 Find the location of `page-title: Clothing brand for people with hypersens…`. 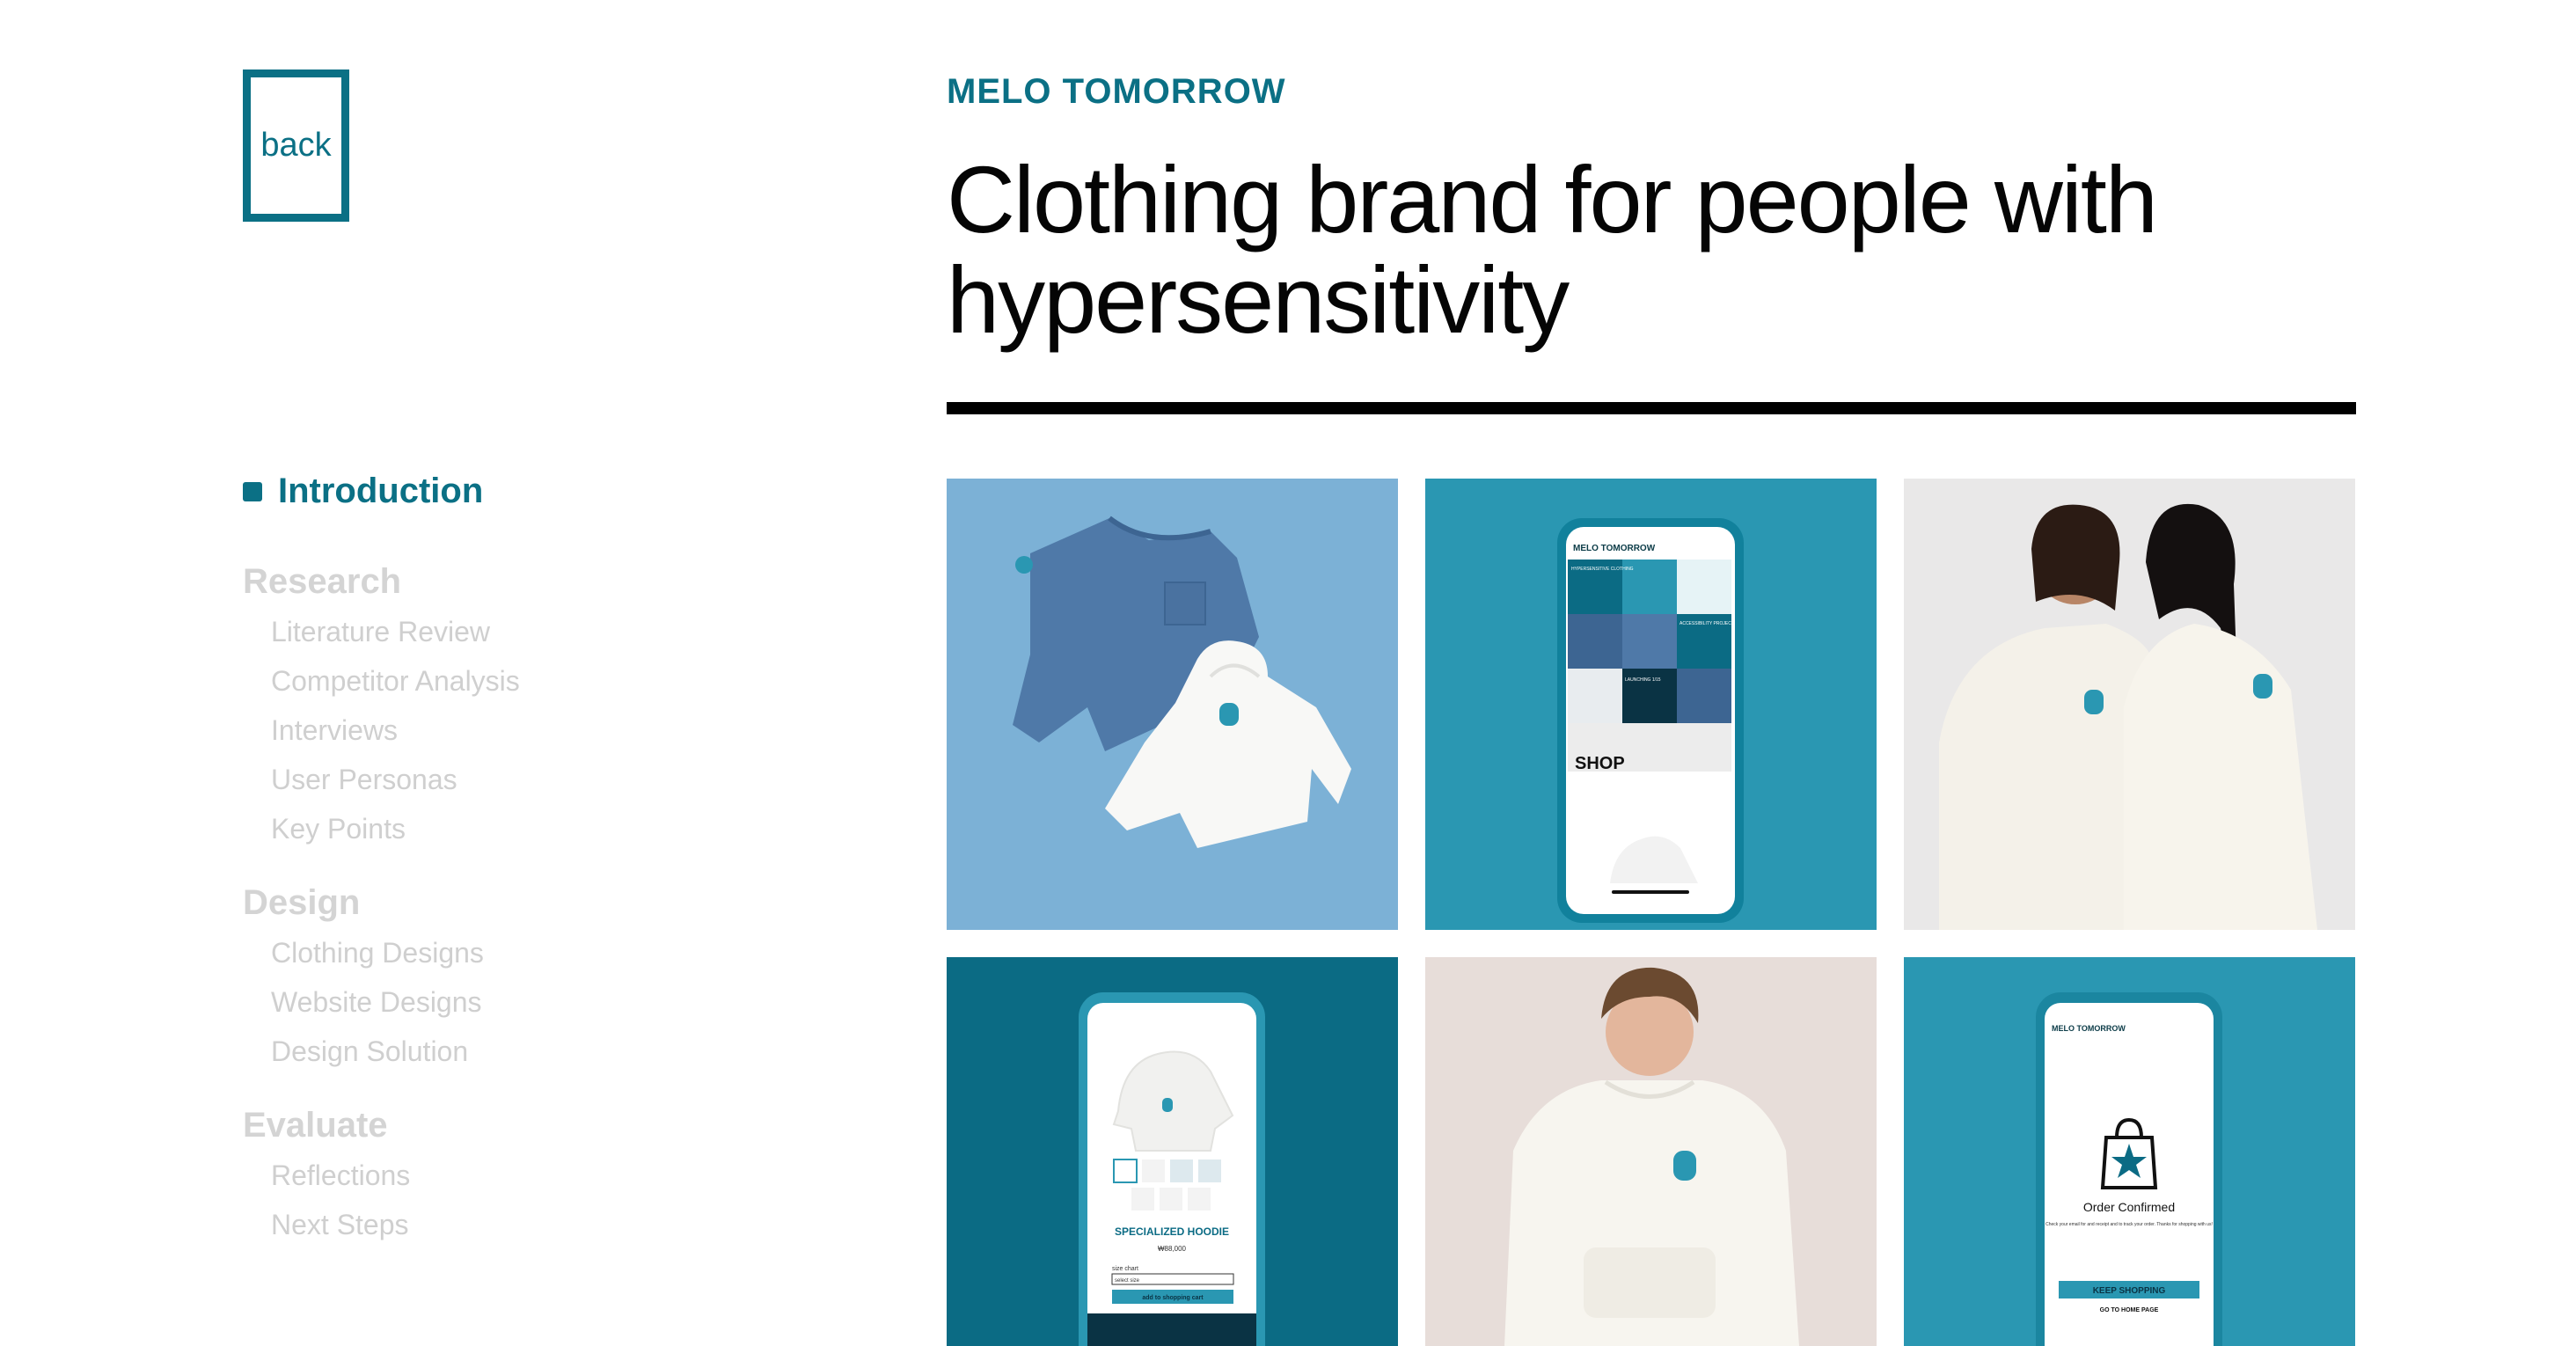

page-title: Clothing brand for people with hypersens… is located at coordinates (1552, 249).